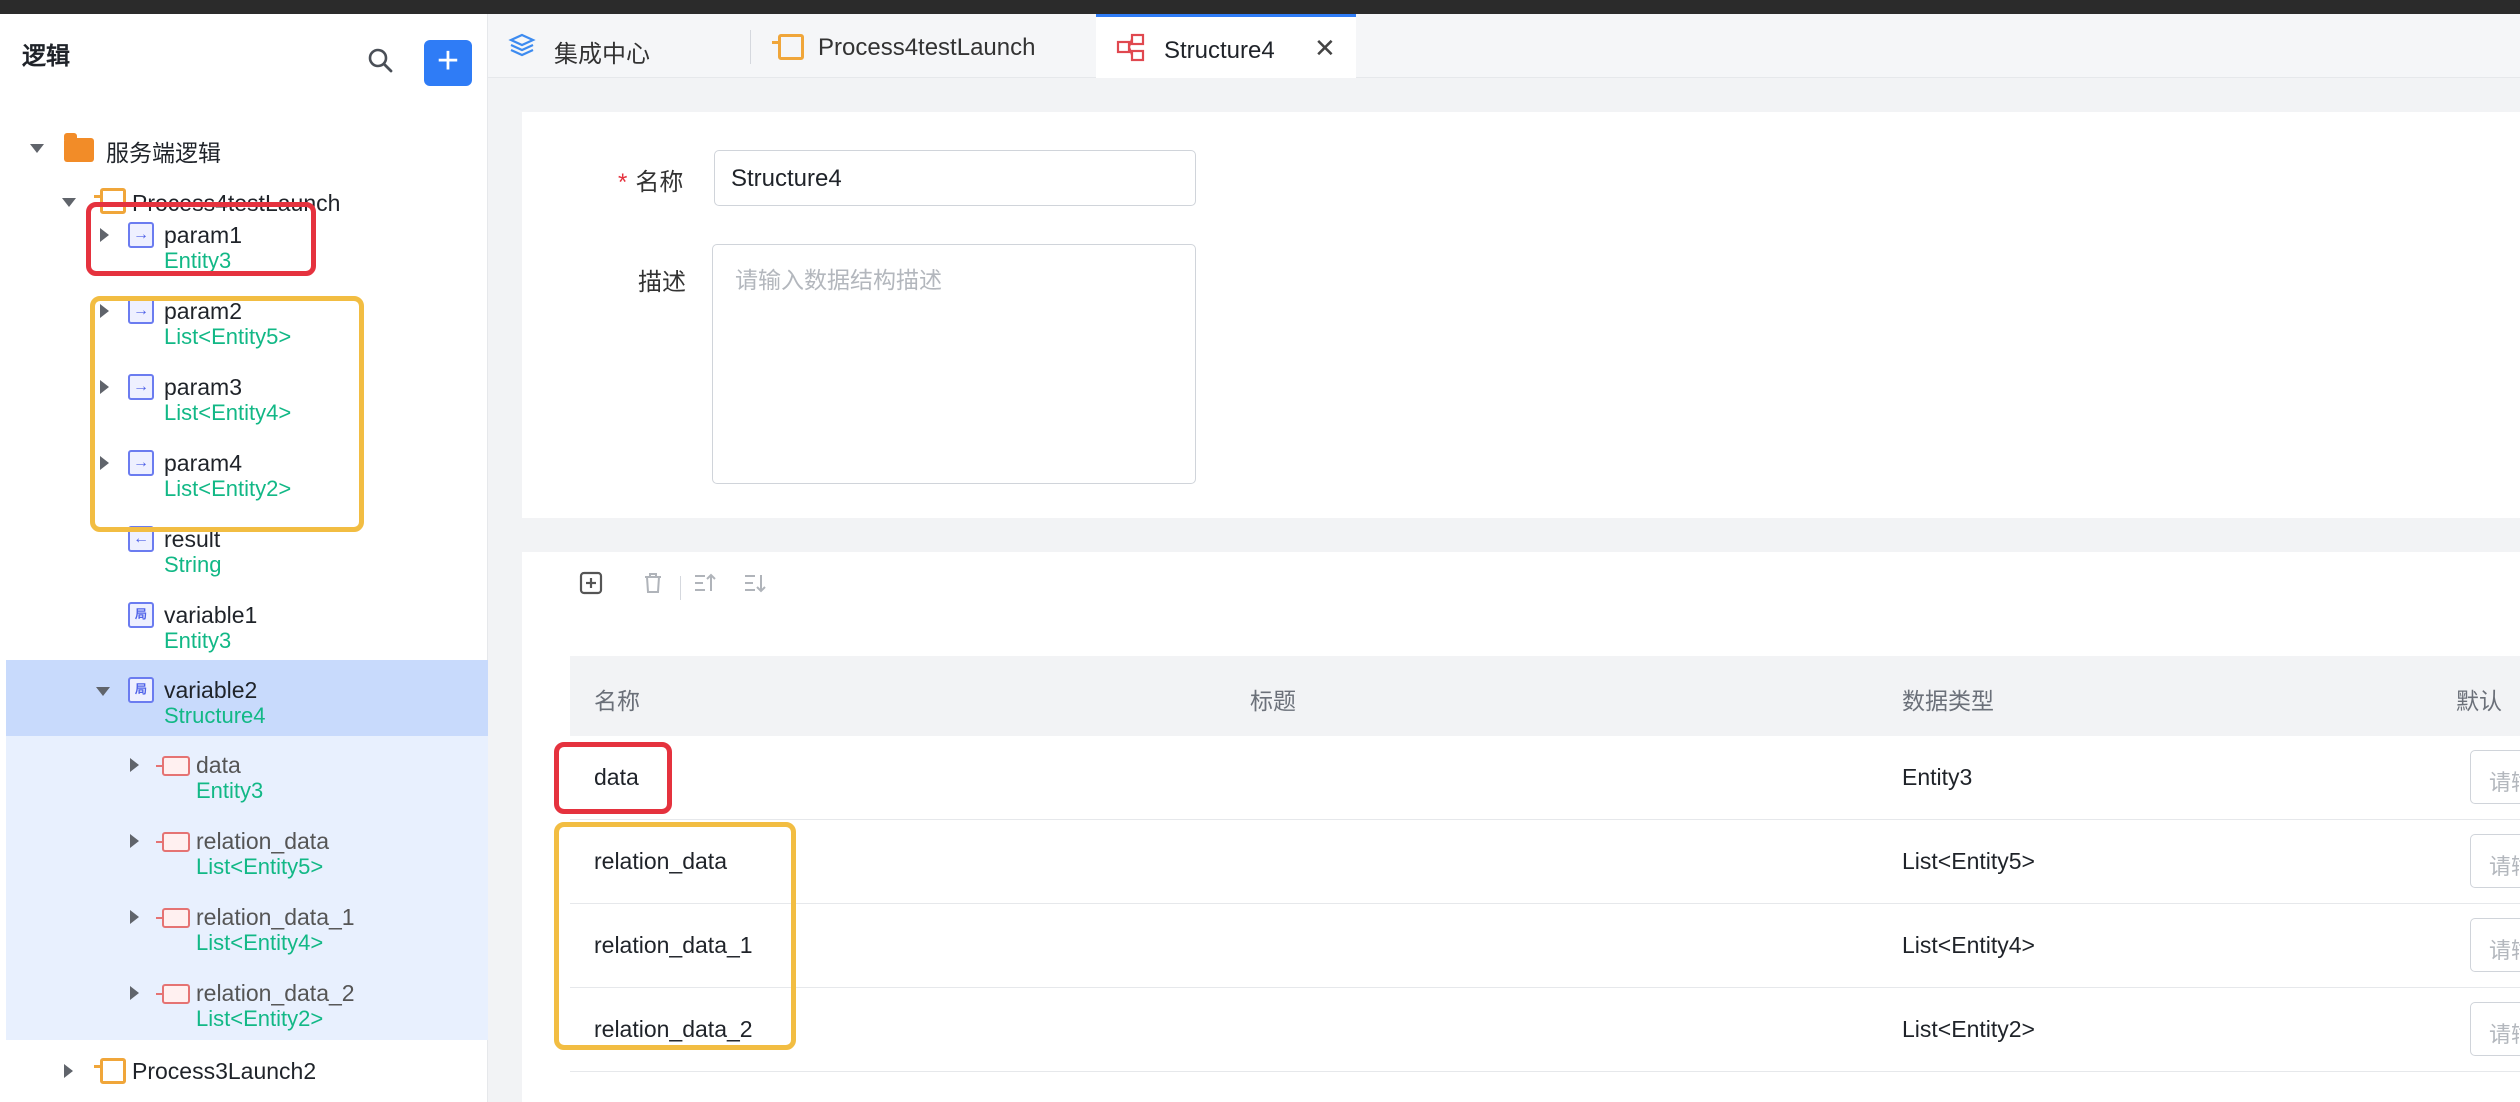 The height and width of the screenshot is (1102, 2520). Describe the element at coordinates (215, 715) in the screenshot. I see `tree-node-type: Structure4` at that location.